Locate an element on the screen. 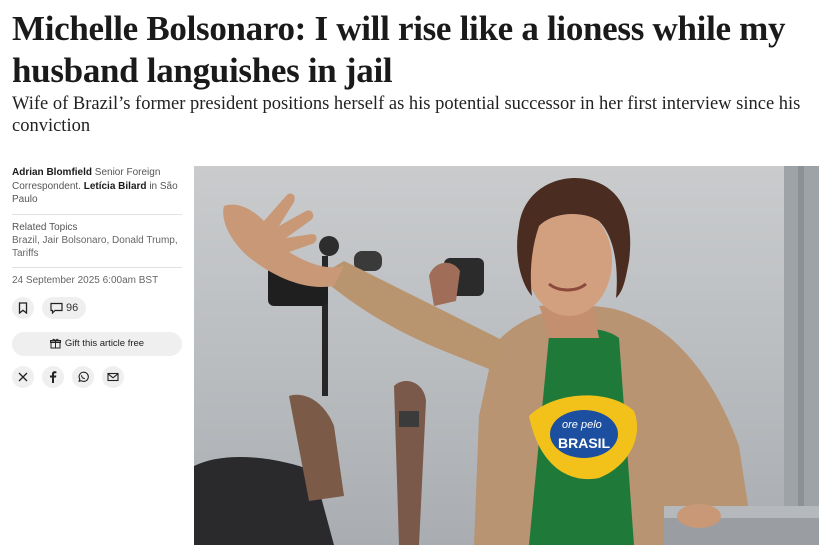  x-icon is located at coordinates (23, 376).